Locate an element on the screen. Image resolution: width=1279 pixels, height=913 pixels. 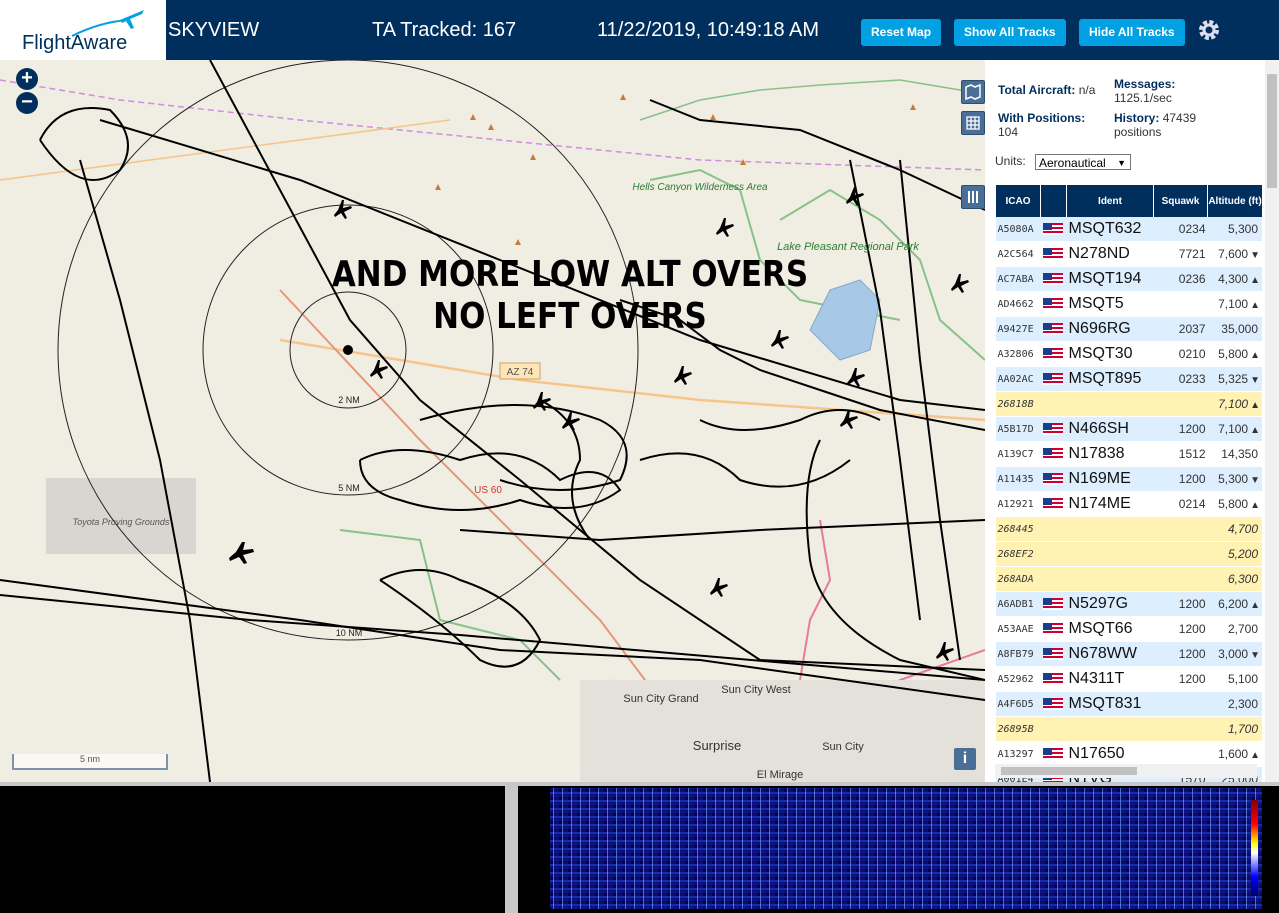
aircraft-row: A6ADB1 N5297G 1200 6,200 ▲ is located at coordinates (1128, 604).